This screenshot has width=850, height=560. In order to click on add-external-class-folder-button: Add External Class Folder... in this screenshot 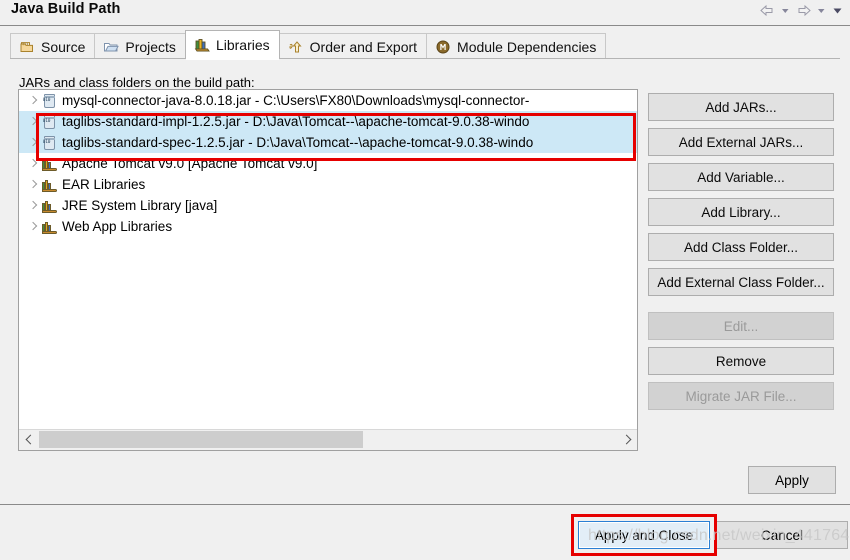, I will do `click(741, 282)`.